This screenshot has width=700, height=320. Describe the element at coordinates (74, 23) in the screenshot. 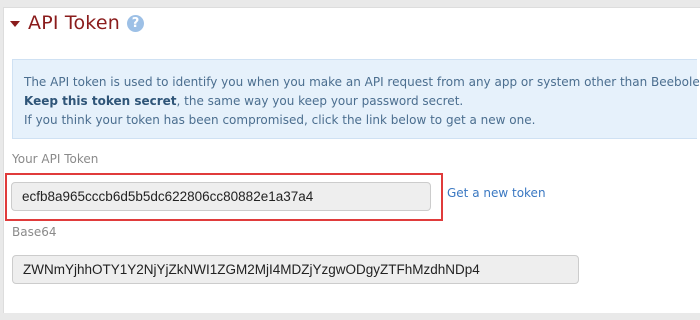

I see `section-title: API Token` at that location.